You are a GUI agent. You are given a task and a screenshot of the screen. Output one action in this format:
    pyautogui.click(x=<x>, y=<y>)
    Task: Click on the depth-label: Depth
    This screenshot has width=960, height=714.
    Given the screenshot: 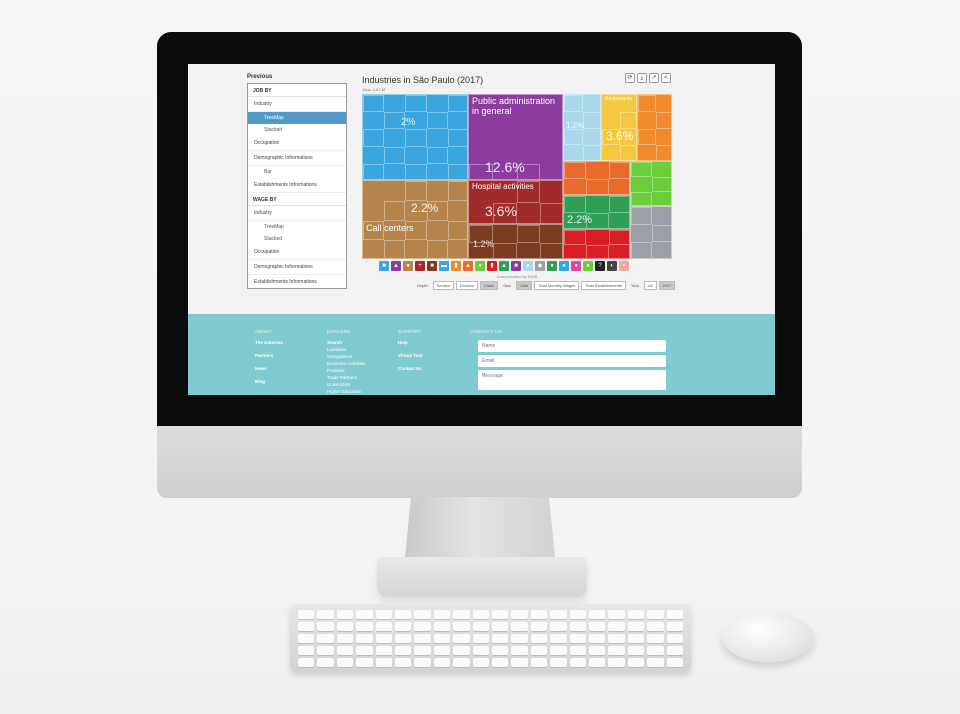 What is the action you would take?
    pyautogui.click(x=422, y=285)
    